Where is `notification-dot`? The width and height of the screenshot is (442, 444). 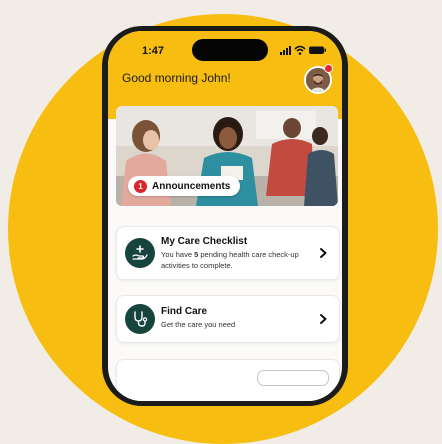 notification-dot is located at coordinates (328, 68).